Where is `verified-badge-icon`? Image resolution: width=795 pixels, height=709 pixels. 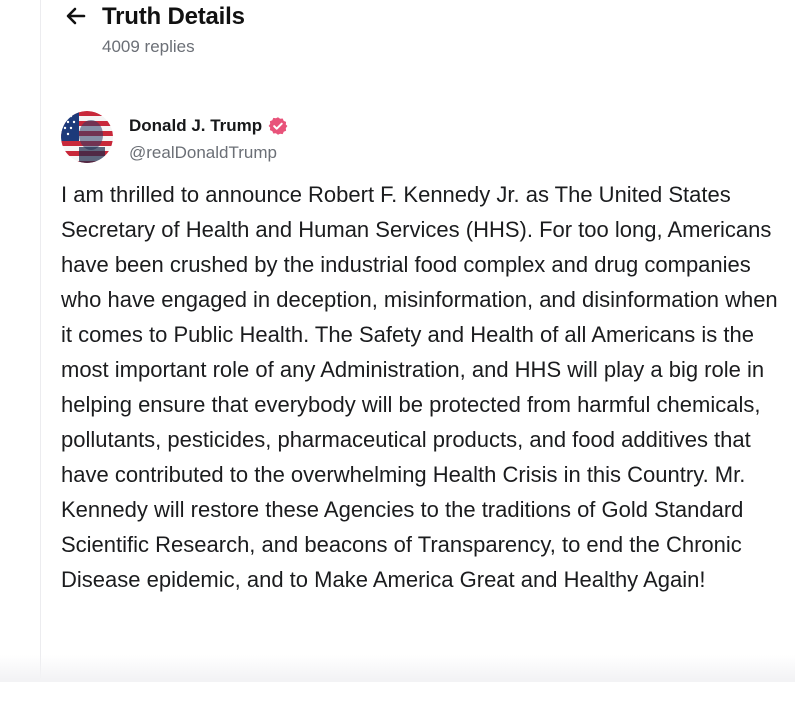
verified-badge-icon is located at coordinates (278, 126).